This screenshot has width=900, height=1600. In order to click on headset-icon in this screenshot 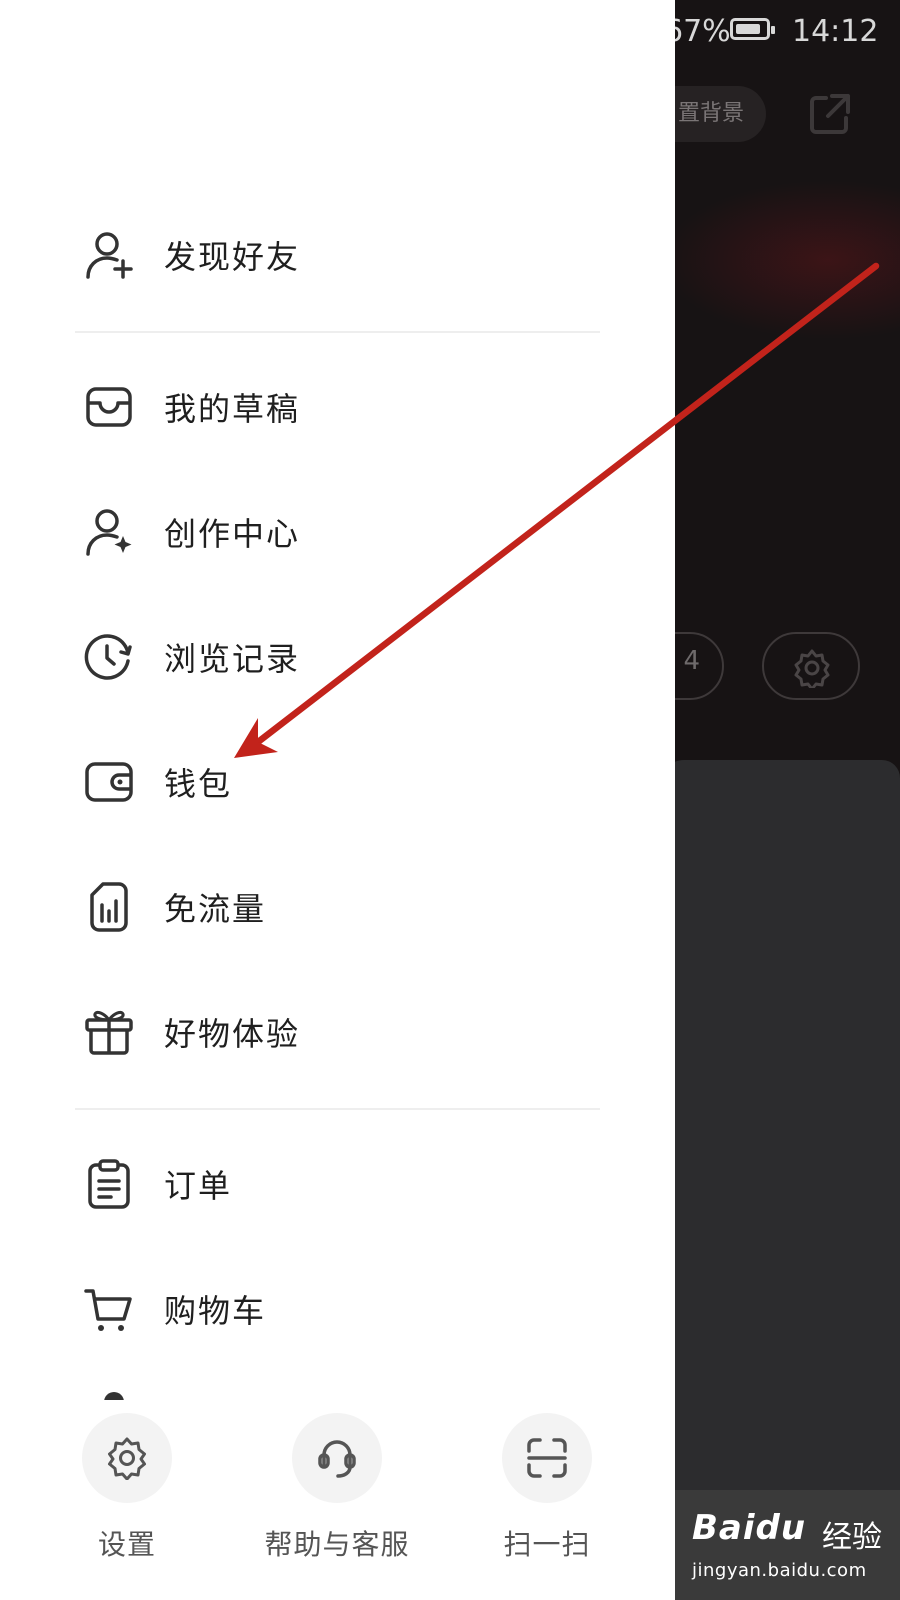, I will do `click(337, 1459)`.